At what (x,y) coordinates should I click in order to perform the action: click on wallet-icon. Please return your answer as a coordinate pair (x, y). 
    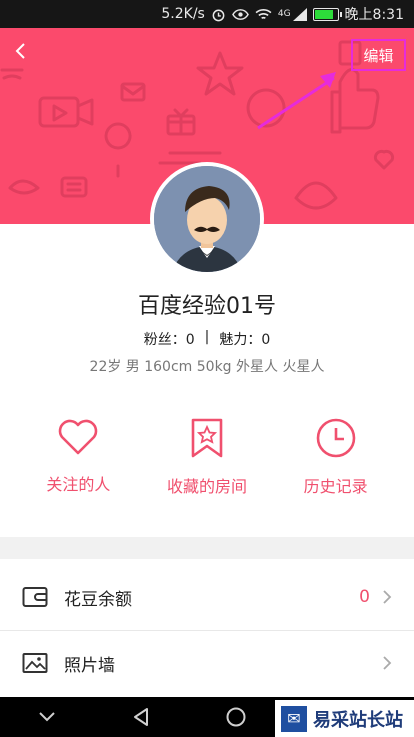
    Looking at the image, I should click on (35, 597).